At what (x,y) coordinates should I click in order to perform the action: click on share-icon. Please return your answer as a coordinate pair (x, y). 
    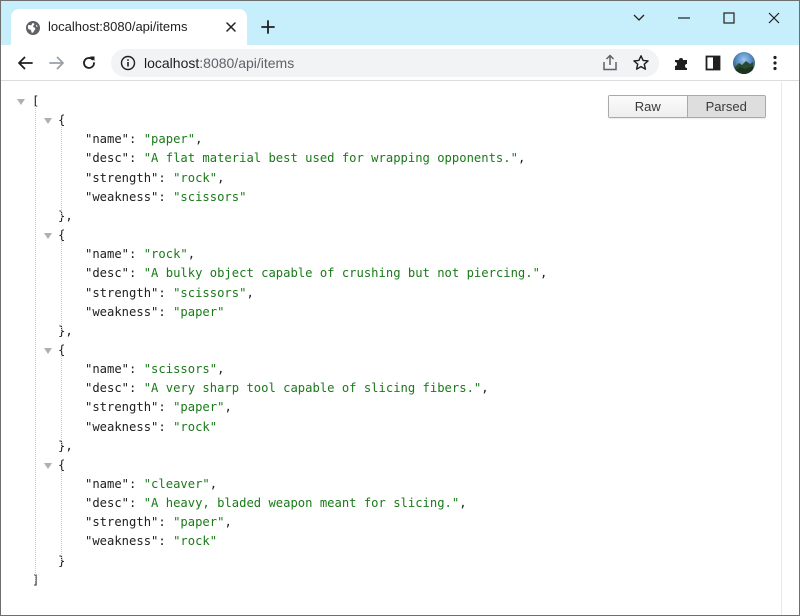
    Looking at the image, I should click on (610, 63).